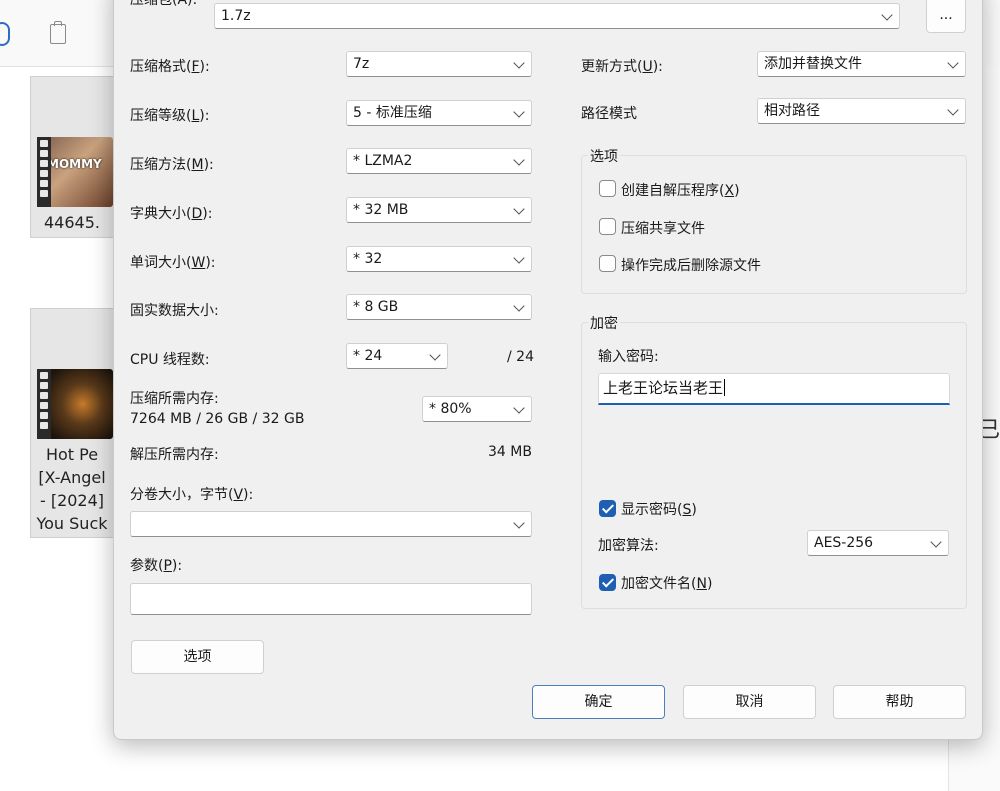 The height and width of the screenshot is (791, 1000). I want to click on show-password-checkbox, so click(607, 508).